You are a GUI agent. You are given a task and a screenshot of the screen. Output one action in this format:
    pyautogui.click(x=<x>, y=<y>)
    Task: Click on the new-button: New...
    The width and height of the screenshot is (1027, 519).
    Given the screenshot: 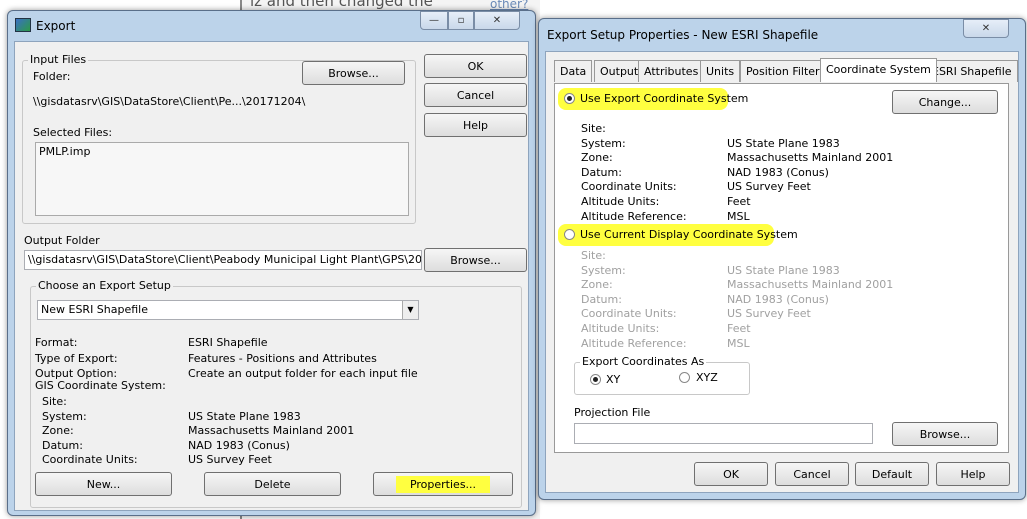 What is the action you would take?
    pyautogui.click(x=103, y=484)
    